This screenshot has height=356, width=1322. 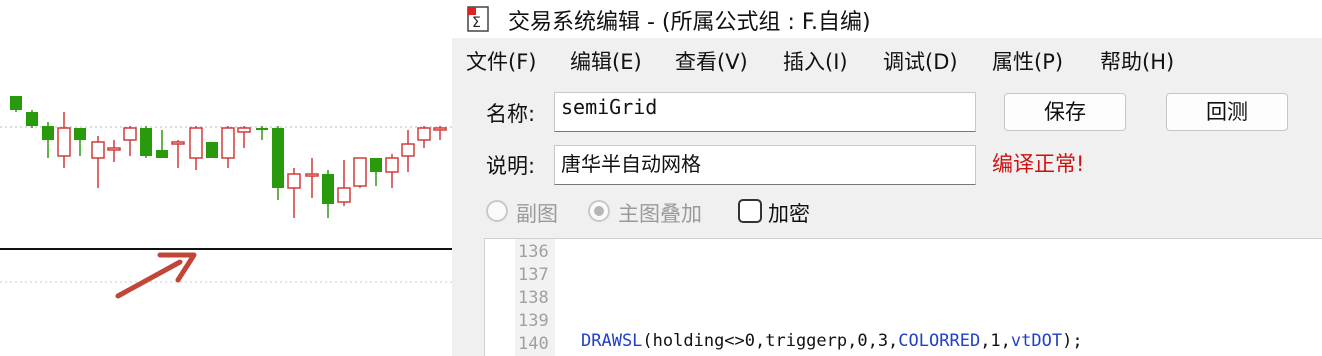 I want to click on code-close: );, so click(x=1072, y=341).